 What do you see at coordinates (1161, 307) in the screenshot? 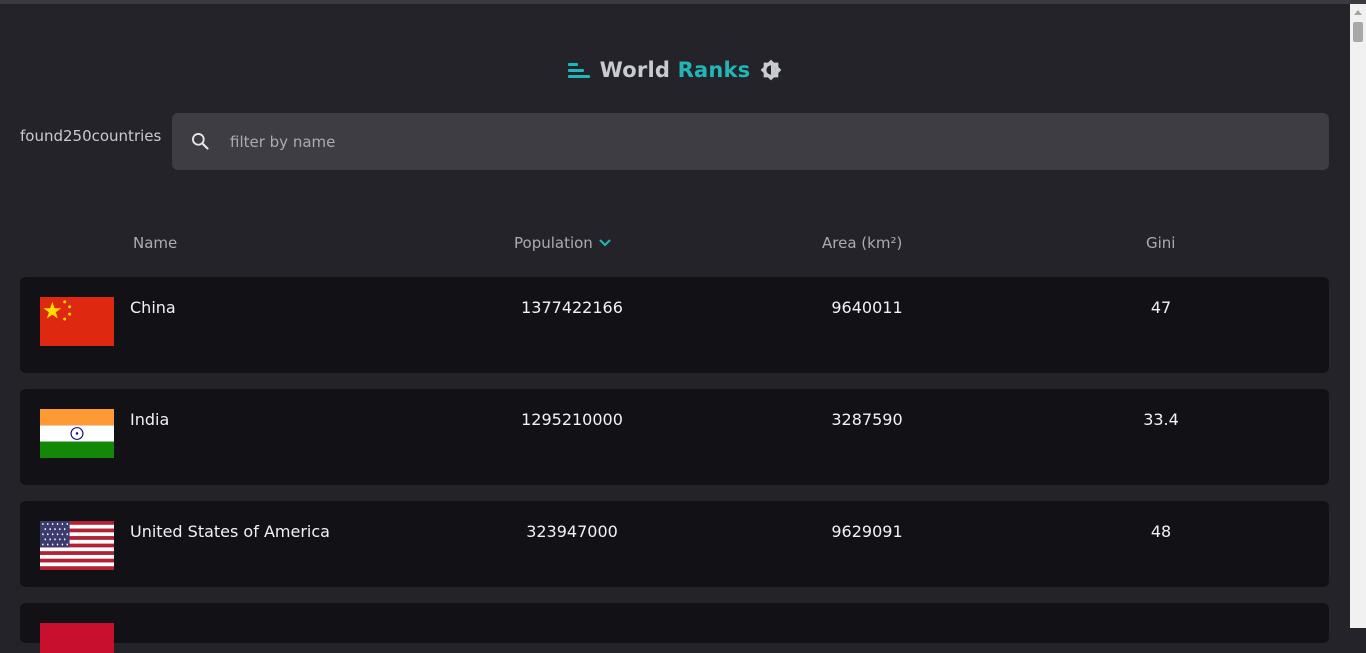
I see `country-gini: 47` at bounding box center [1161, 307].